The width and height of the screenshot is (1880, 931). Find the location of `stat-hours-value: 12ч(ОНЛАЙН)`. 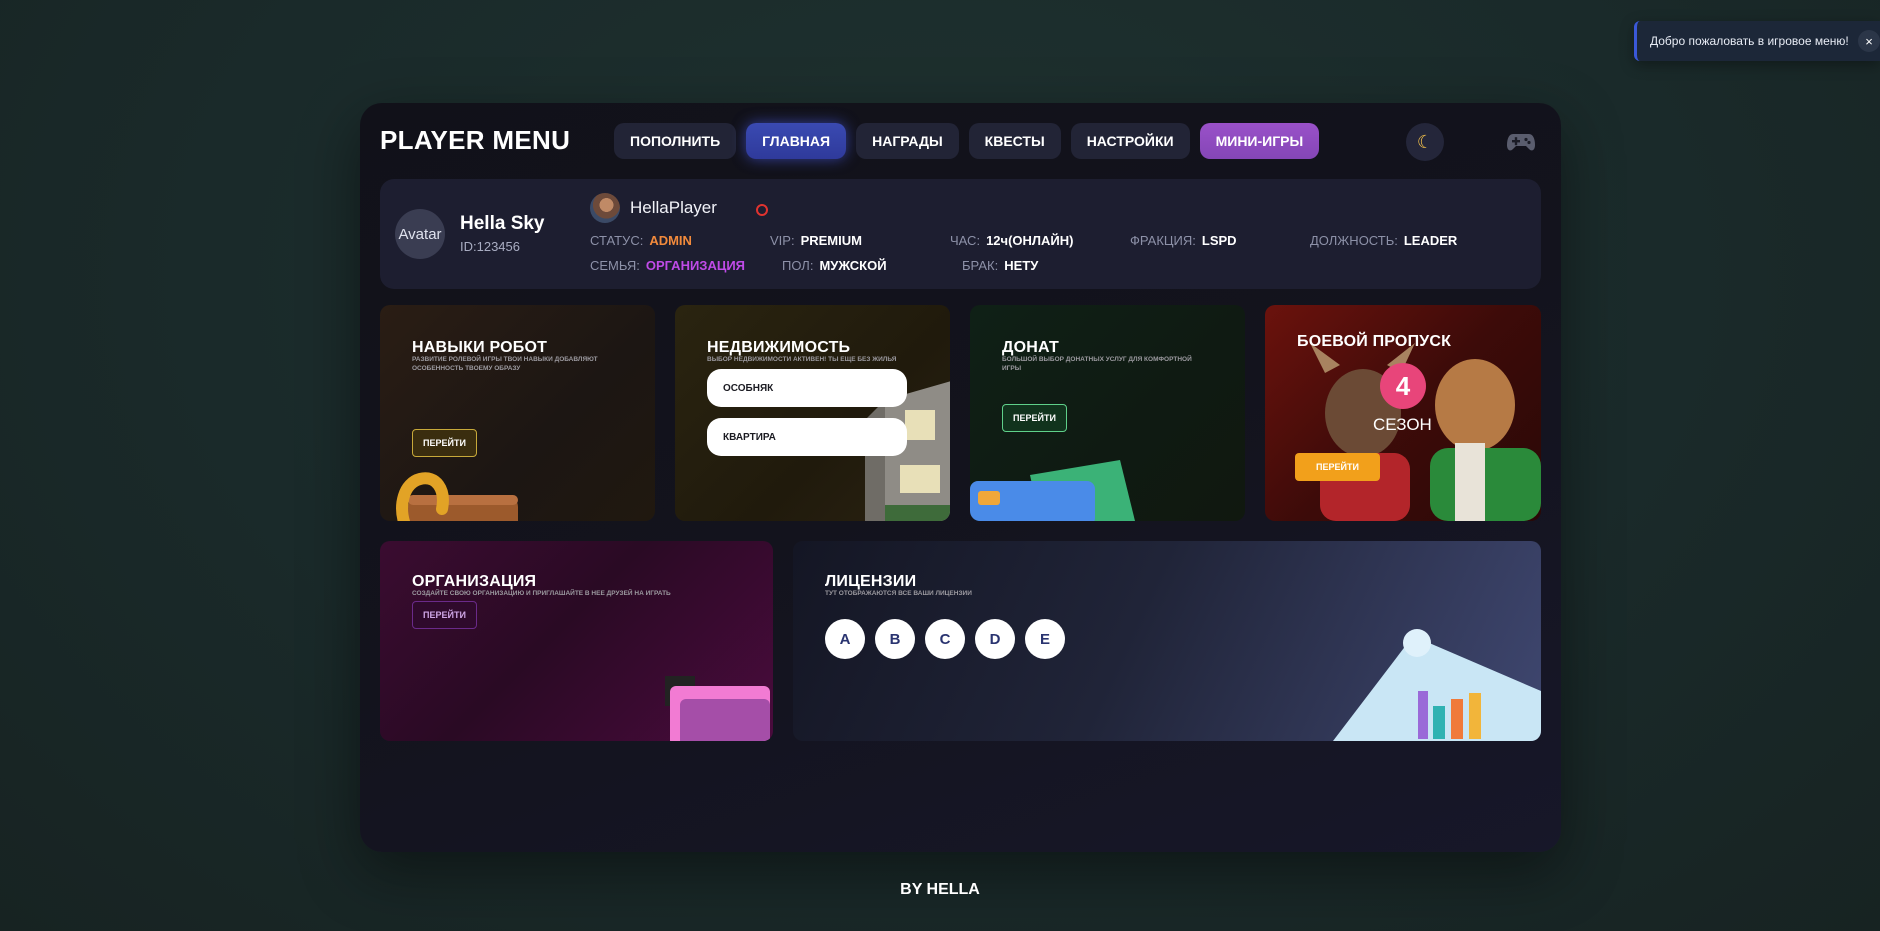

stat-hours-value: 12ч(ОНЛАЙН) is located at coordinates (1030, 240).